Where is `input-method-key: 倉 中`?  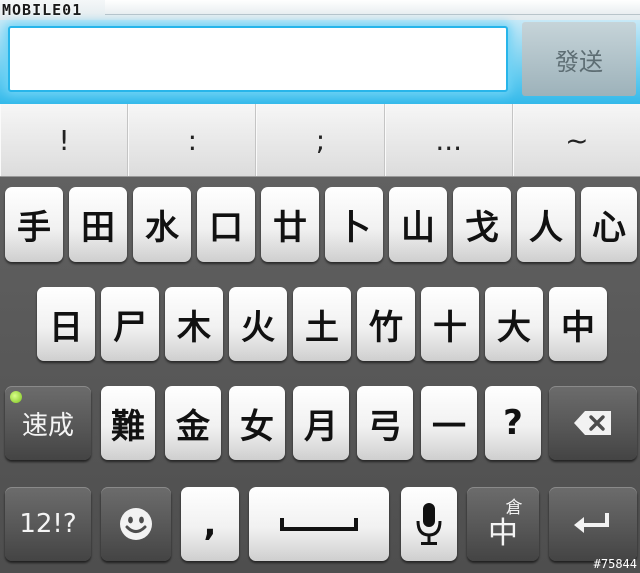 input-method-key: 倉 中 is located at coordinates (503, 524).